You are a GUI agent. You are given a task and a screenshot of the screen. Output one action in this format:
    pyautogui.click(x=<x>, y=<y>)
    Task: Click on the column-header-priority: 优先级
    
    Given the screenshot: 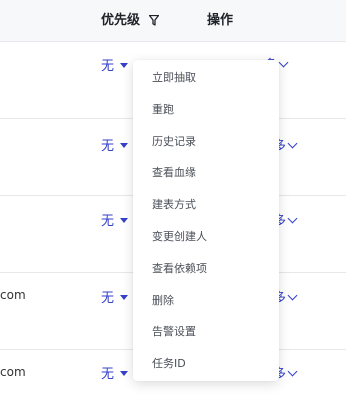 What is the action you would take?
    pyautogui.click(x=130, y=21)
    